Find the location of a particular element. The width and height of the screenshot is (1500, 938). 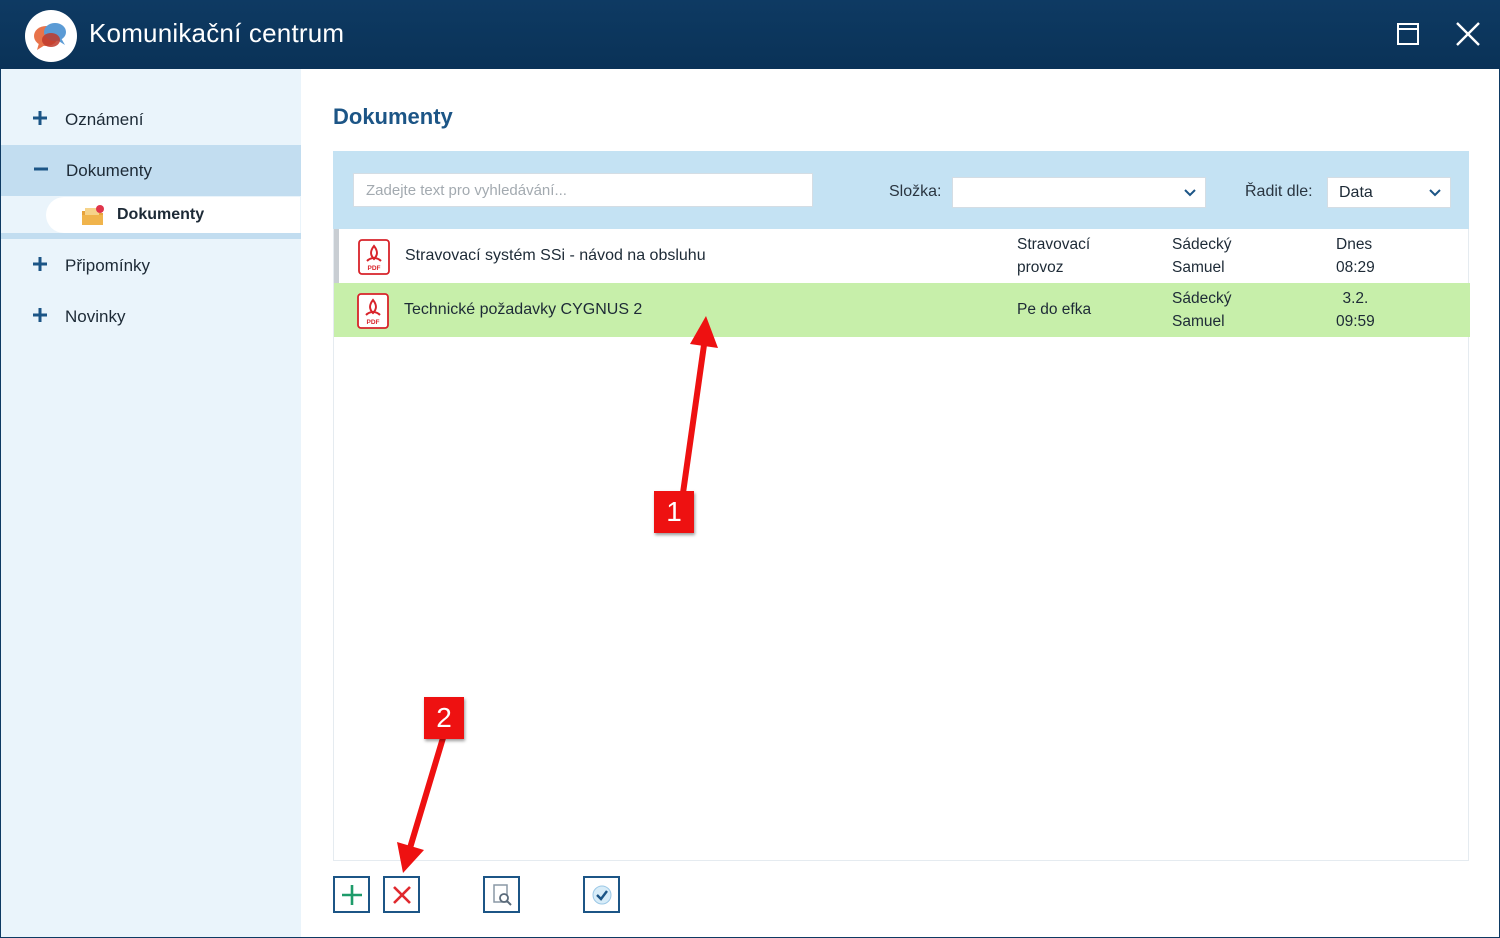

annotation-badge-2: 2 is located at coordinates (444, 718).